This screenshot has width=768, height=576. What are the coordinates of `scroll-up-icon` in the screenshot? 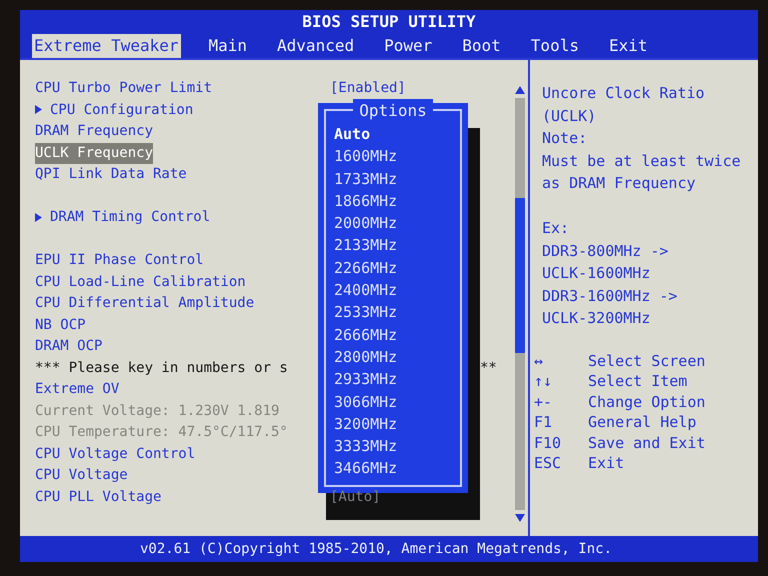 It's located at (520, 90).